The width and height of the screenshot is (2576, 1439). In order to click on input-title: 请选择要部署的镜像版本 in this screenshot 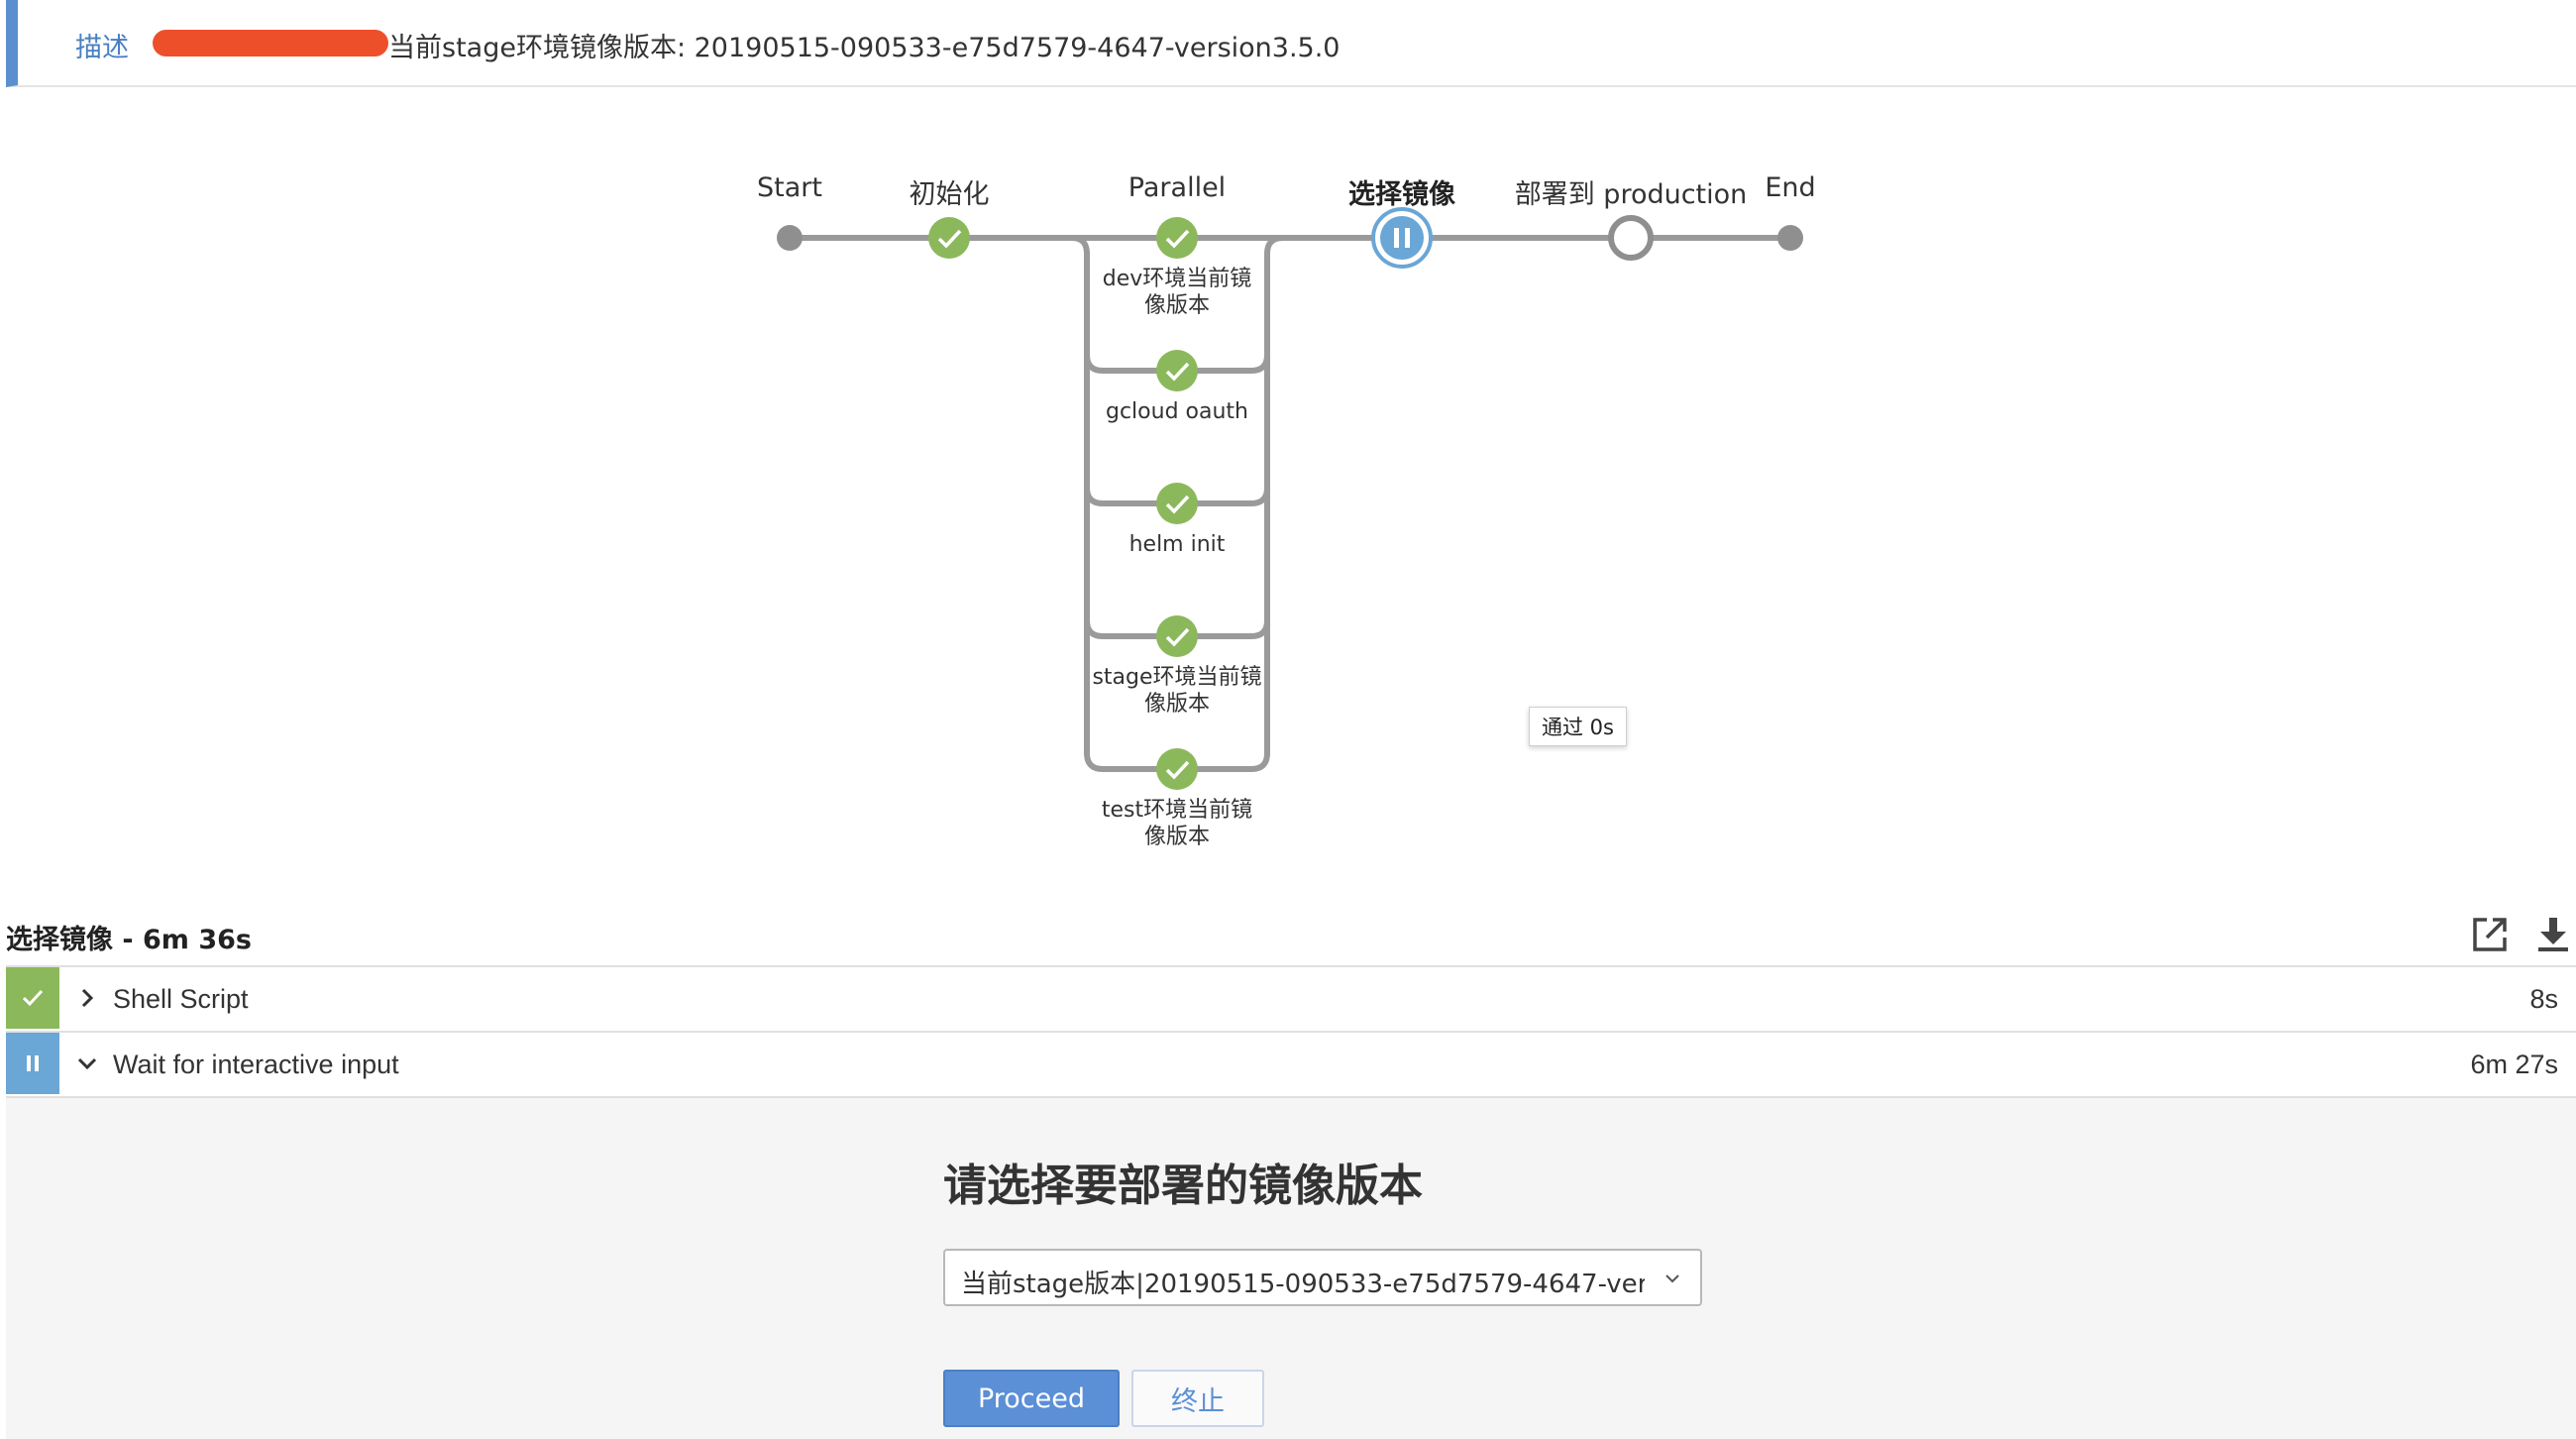, I will do `click(1183, 1186)`.